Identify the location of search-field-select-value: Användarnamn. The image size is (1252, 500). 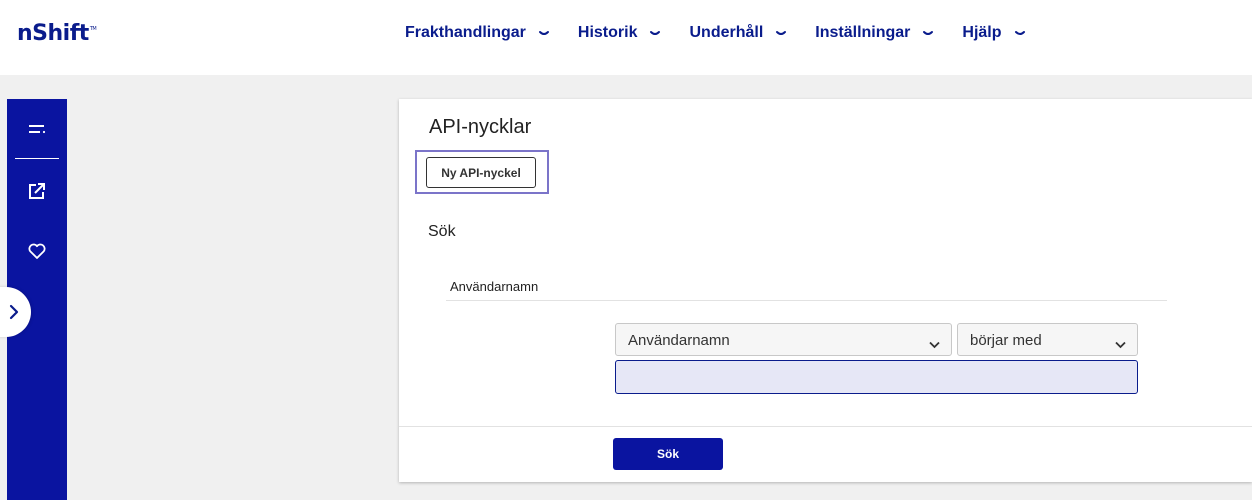
(679, 340).